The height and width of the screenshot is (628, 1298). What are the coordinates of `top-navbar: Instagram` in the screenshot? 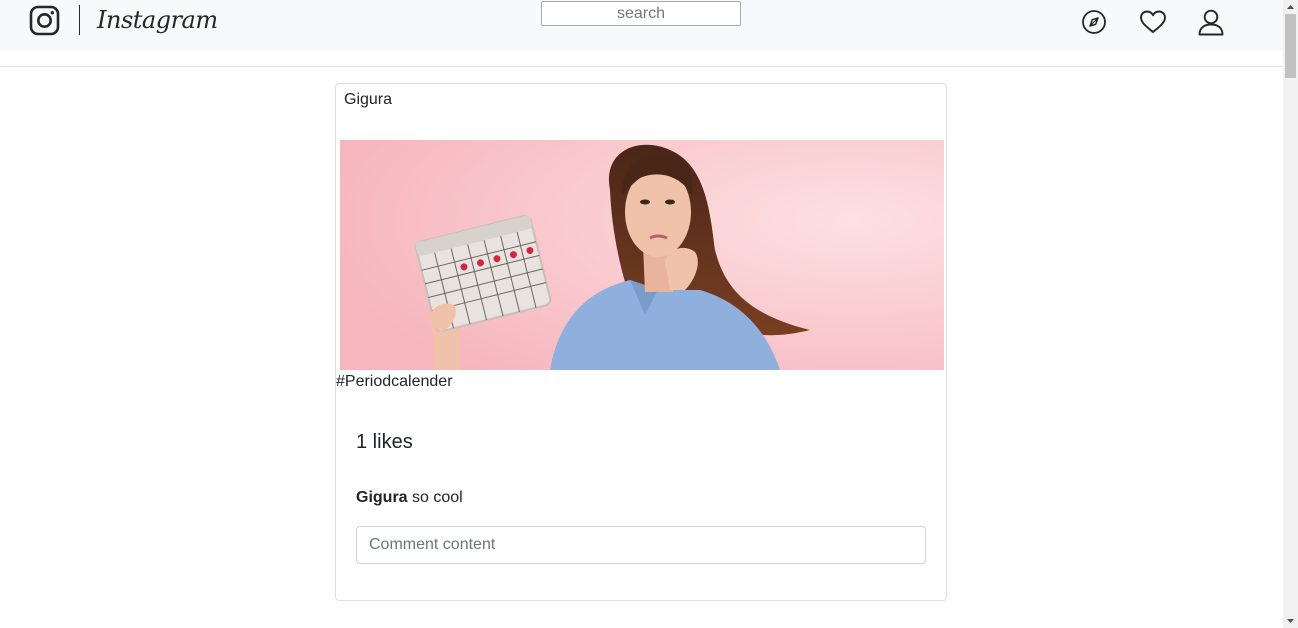 It's located at (641, 25).